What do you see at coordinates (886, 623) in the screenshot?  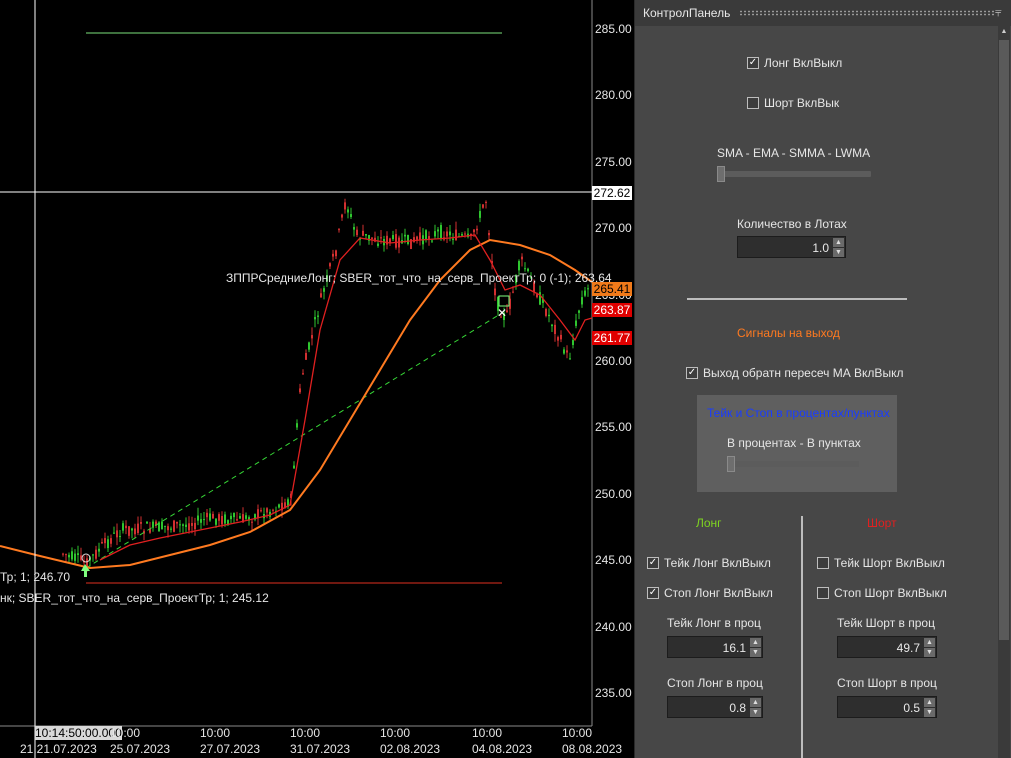 I see `take-short-pct-label: Тейк Шорт в проц` at bounding box center [886, 623].